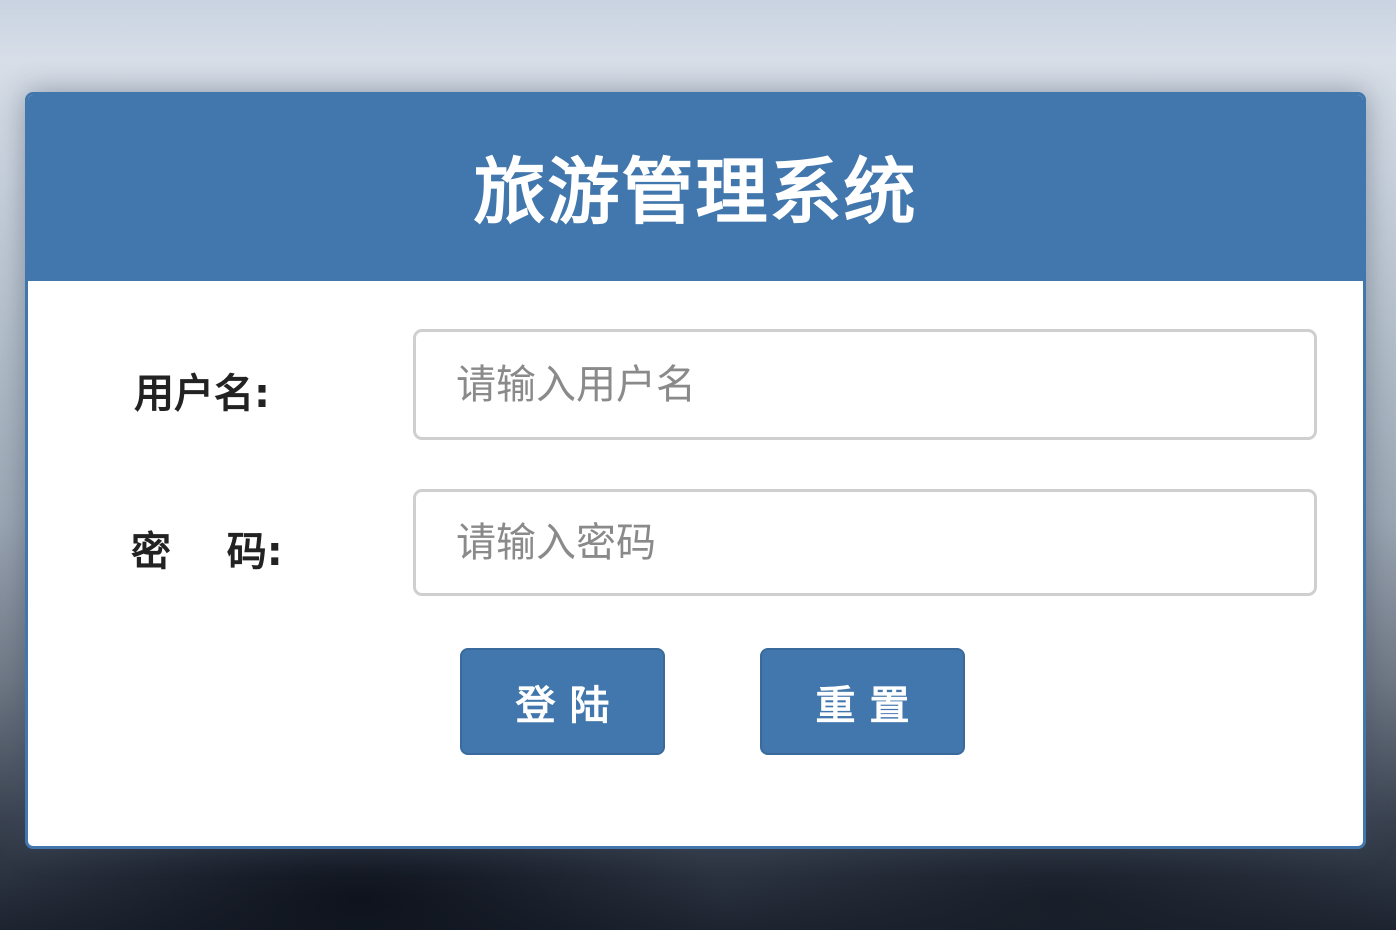 The image size is (1396, 930). What do you see at coordinates (202, 394) in the screenshot?
I see `username-label: 用户名:` at bounding box center [202, 394].